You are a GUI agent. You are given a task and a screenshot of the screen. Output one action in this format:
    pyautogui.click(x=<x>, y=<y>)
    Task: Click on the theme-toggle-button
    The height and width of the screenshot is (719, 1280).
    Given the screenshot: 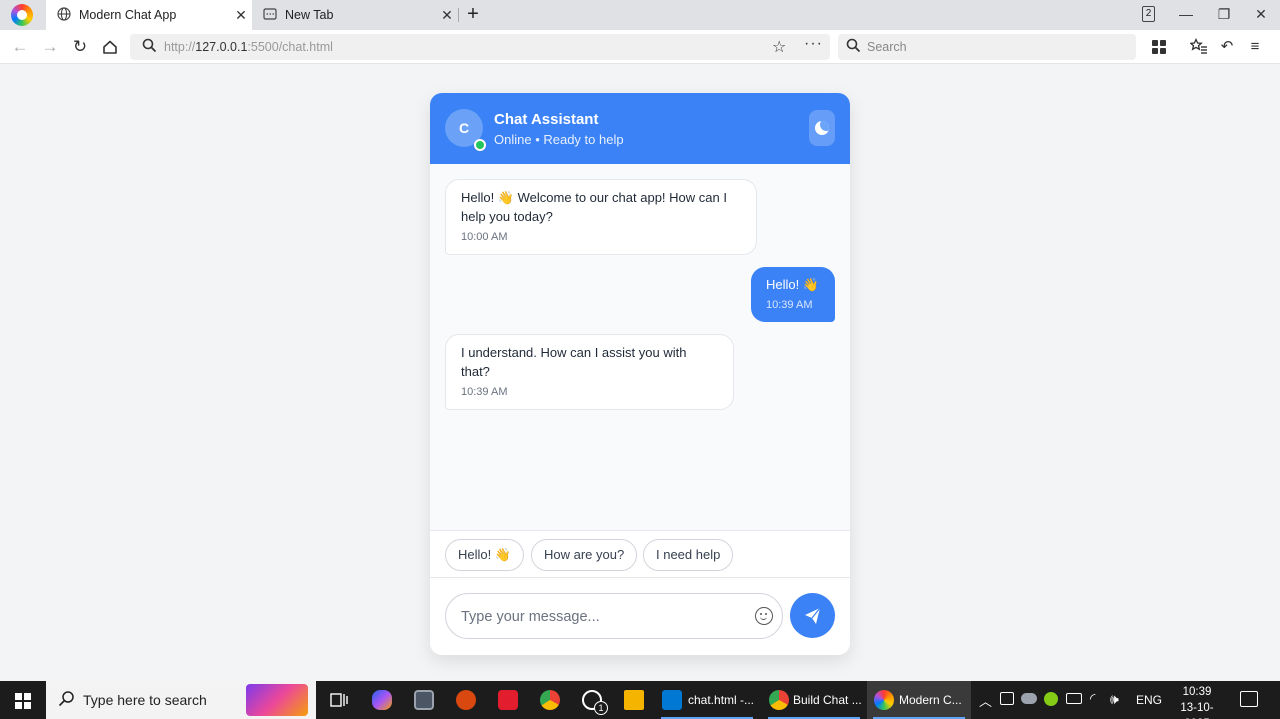 What is the action you would take?
    pyautogui.click(x=822, y=128)
    